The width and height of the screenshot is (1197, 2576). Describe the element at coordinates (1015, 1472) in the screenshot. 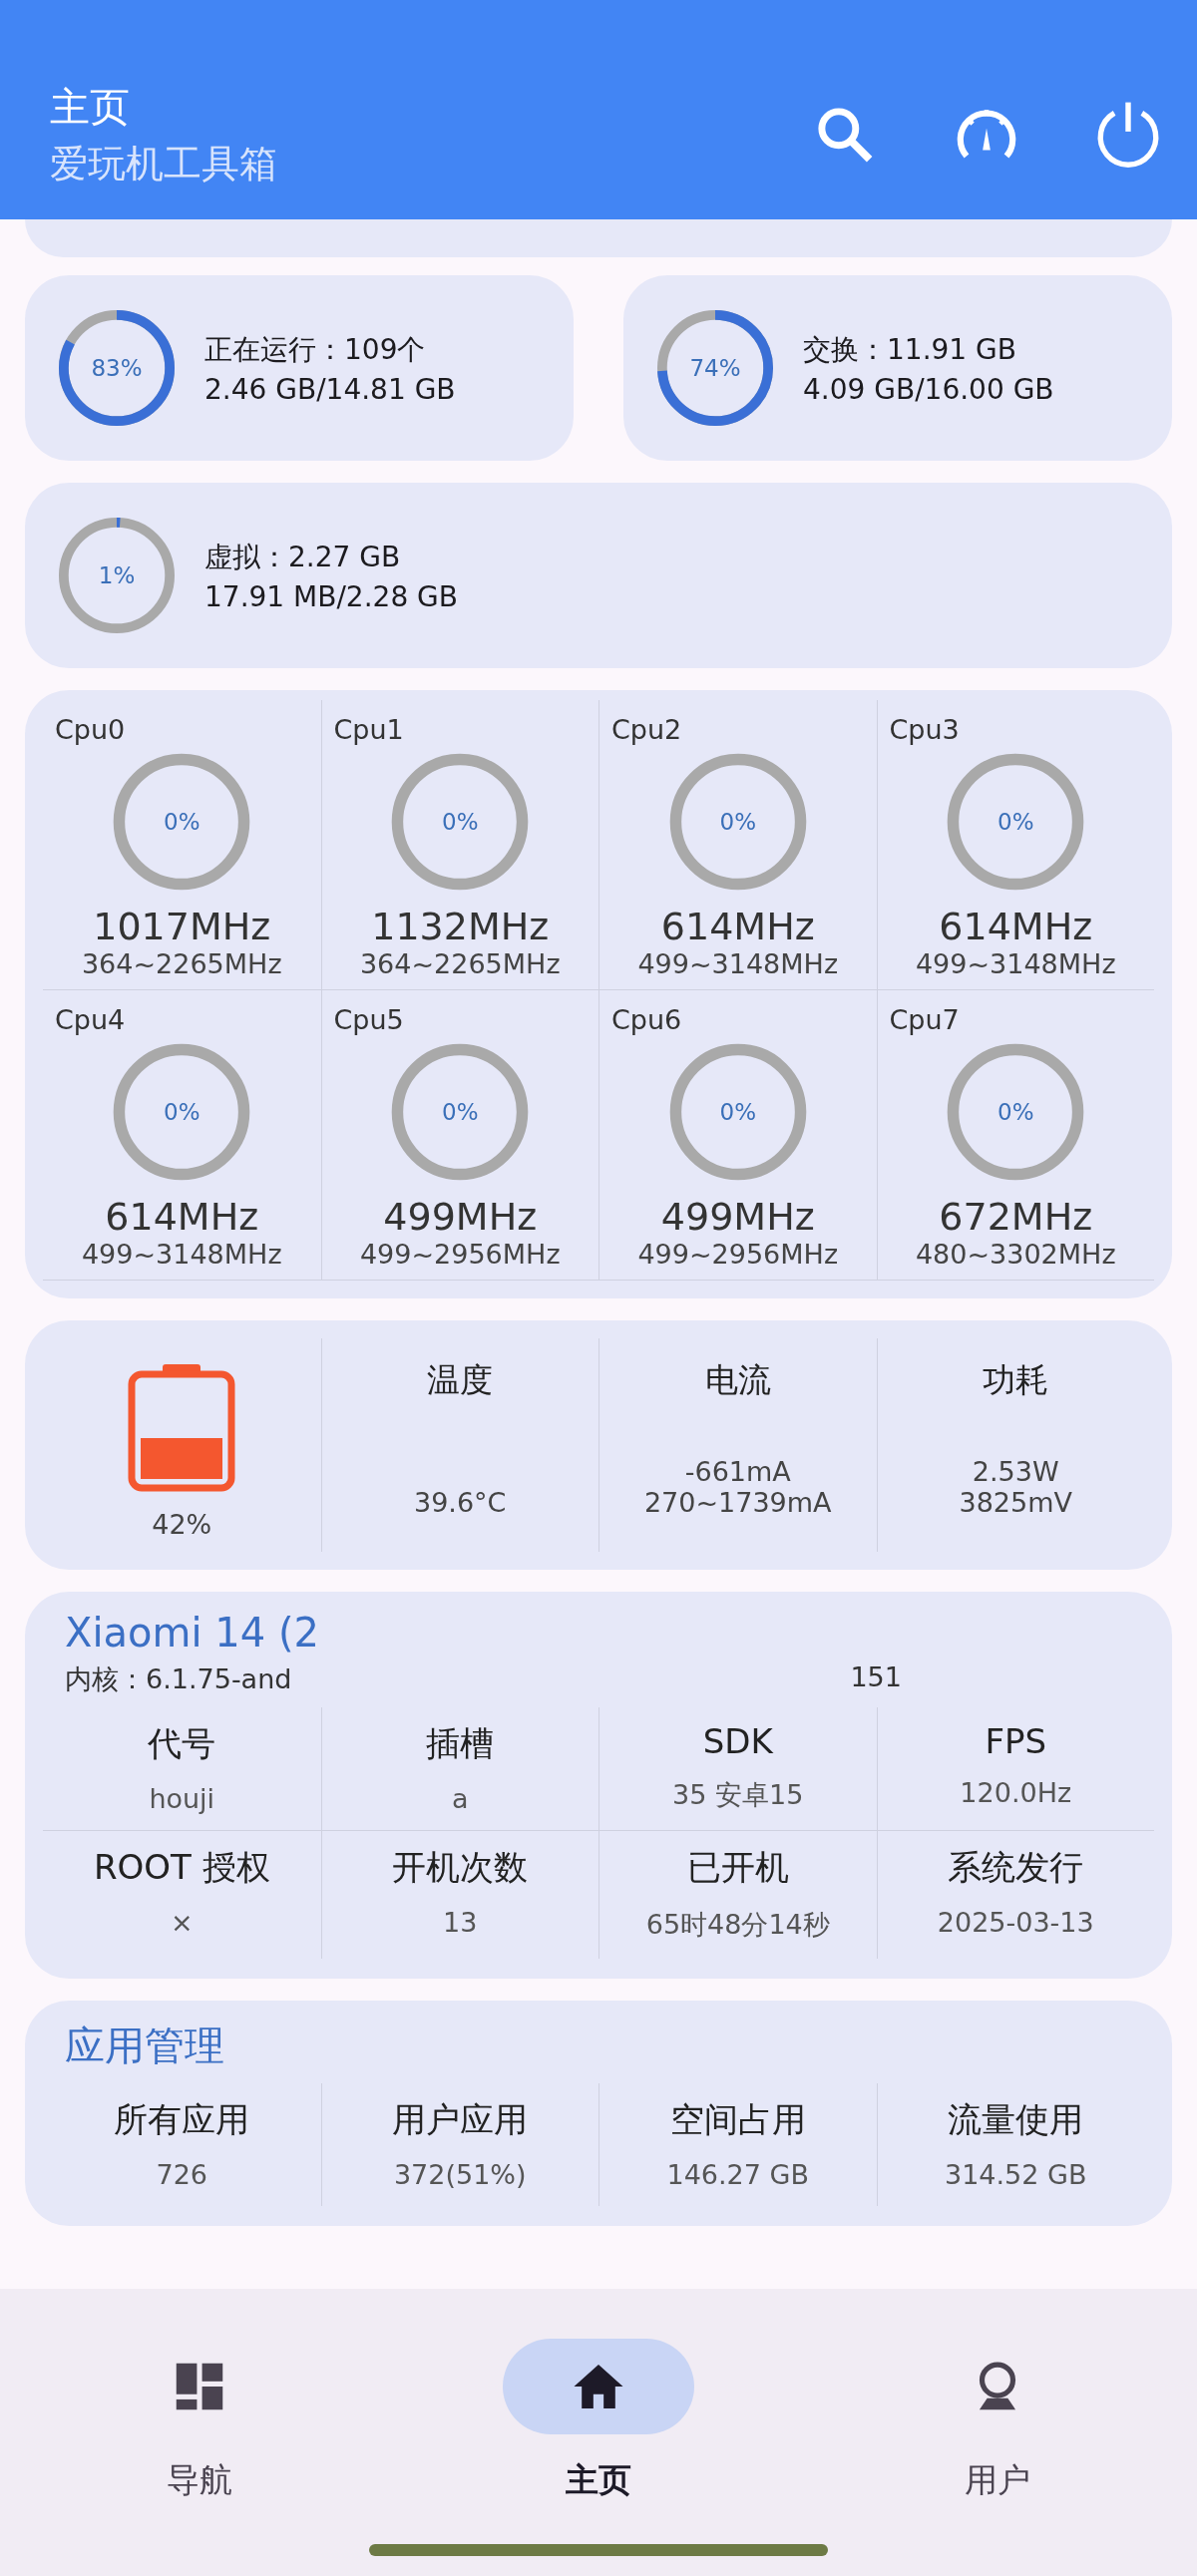

I see `stat-value: 2.53W` at that location.